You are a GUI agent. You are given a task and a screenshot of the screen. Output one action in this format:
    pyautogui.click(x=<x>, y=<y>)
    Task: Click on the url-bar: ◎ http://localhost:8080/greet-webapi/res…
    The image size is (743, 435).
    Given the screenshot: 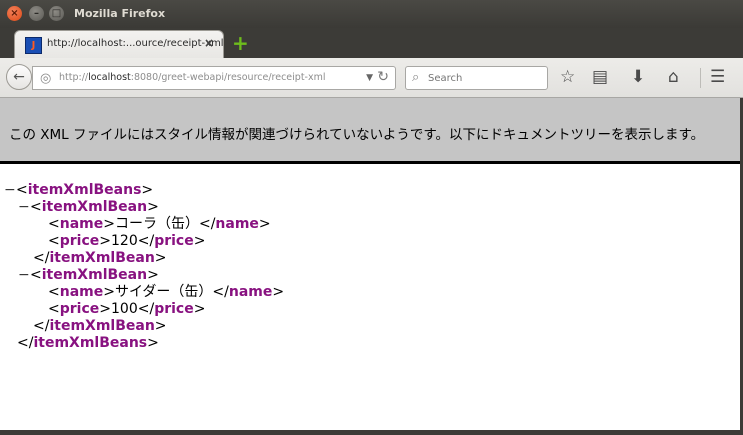 What is the action you would take?
    pyautogui.click(x=214, y=78)
    